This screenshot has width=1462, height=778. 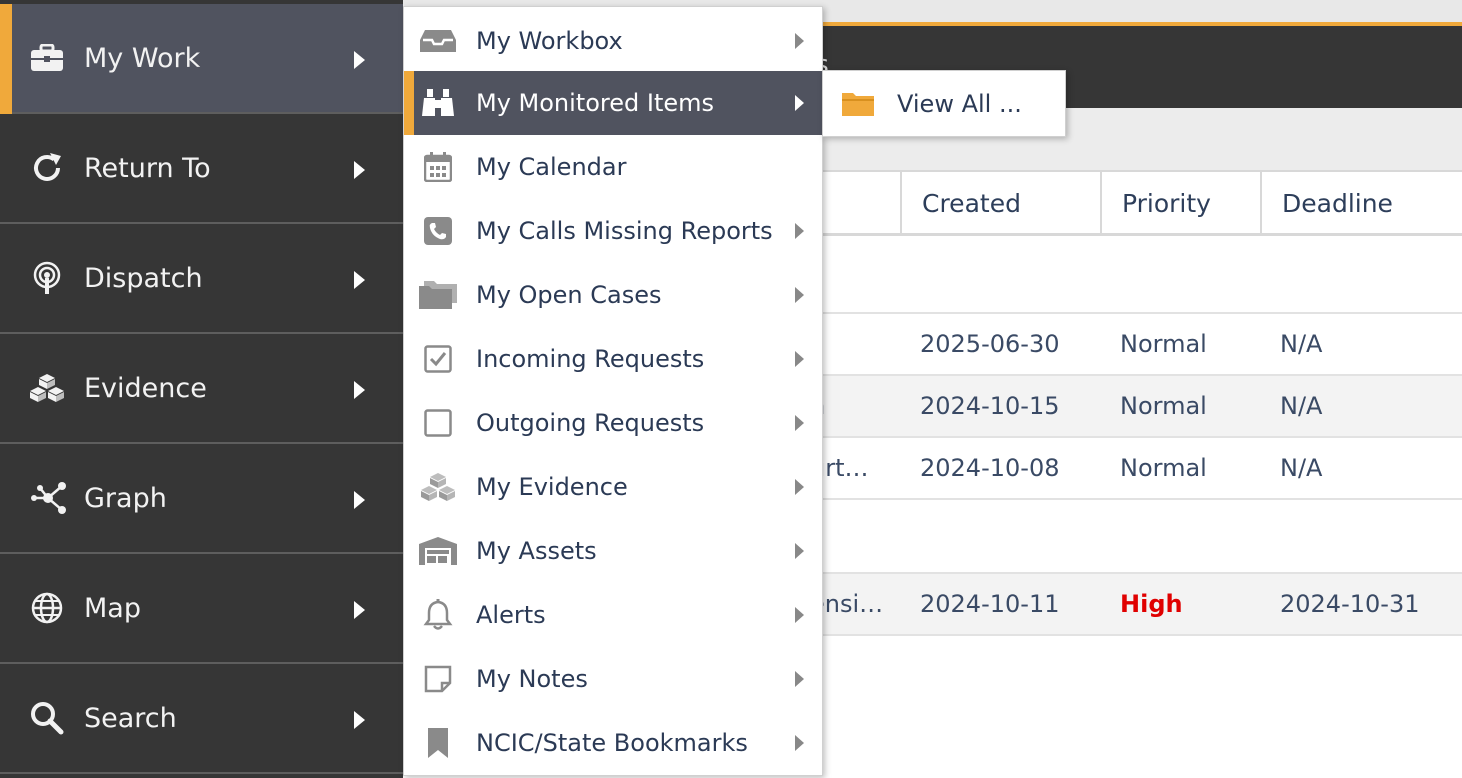 I want to click on submenu-label: My Assets, so click(x=536, y=551).